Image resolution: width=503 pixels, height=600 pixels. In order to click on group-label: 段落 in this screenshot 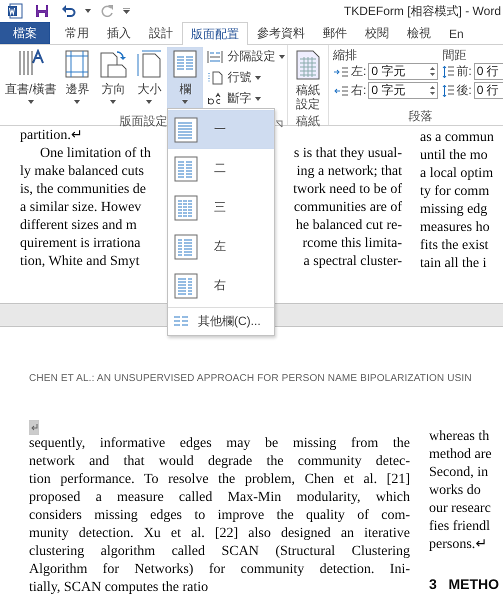, I will do `click(420, 116)`.